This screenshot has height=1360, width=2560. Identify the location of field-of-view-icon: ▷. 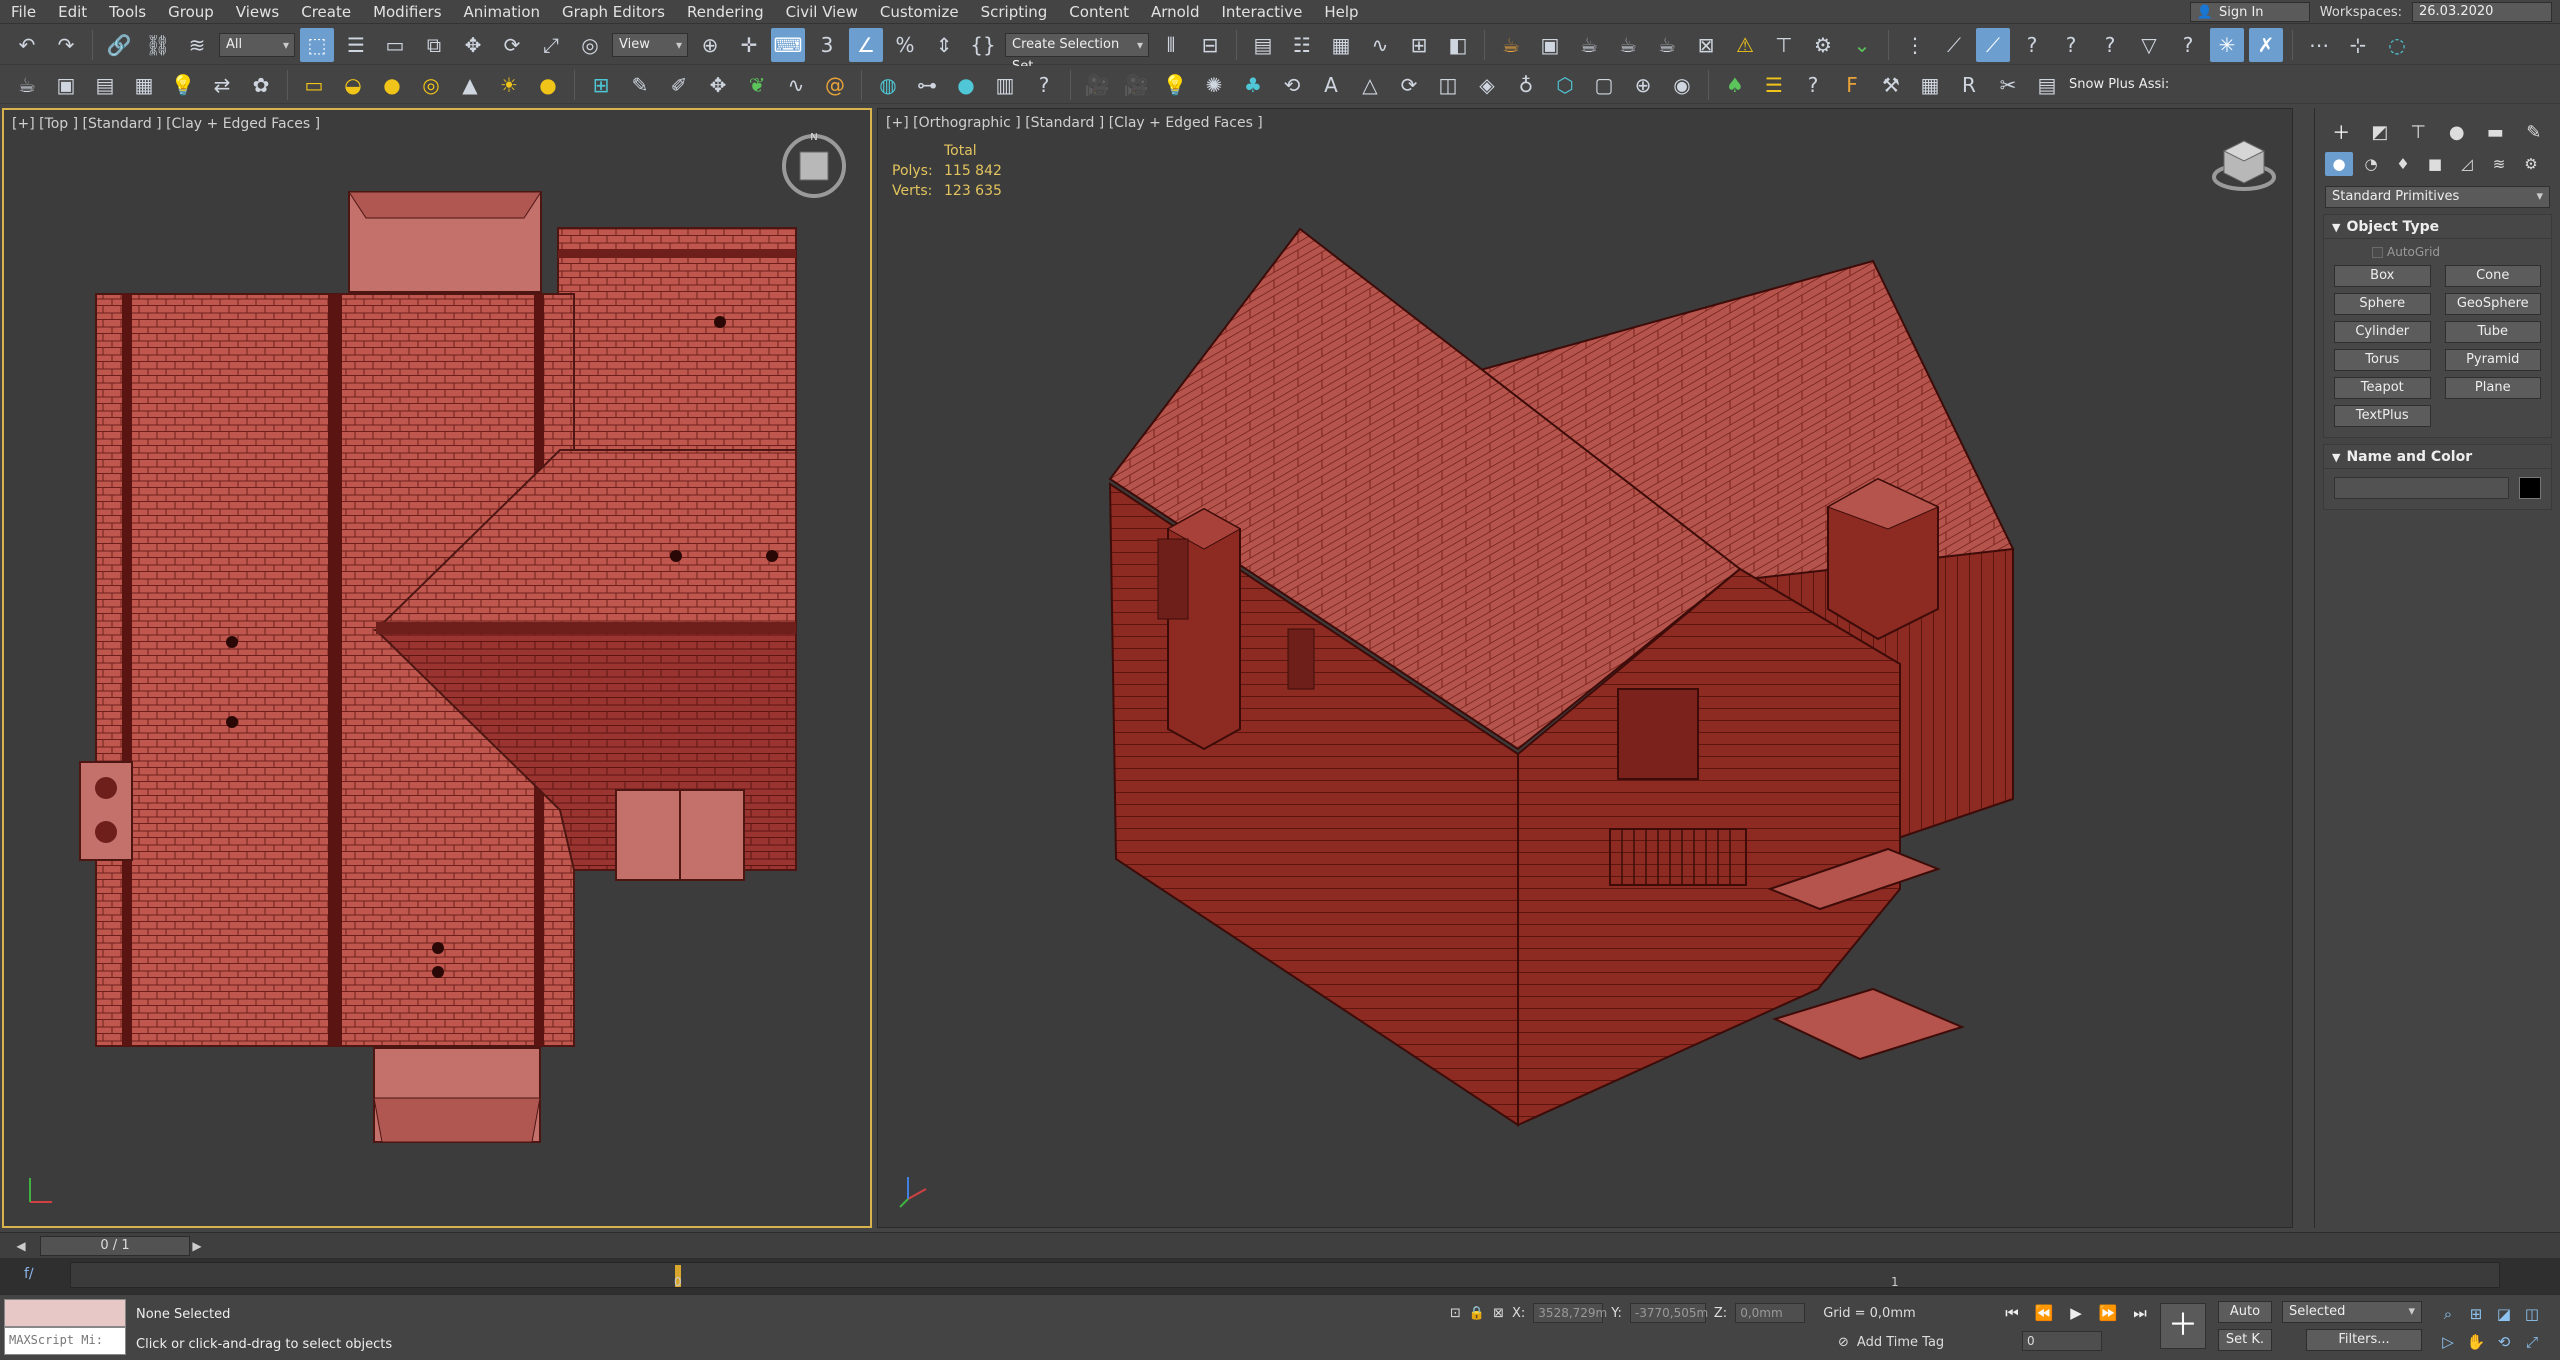
(2448, 1342).